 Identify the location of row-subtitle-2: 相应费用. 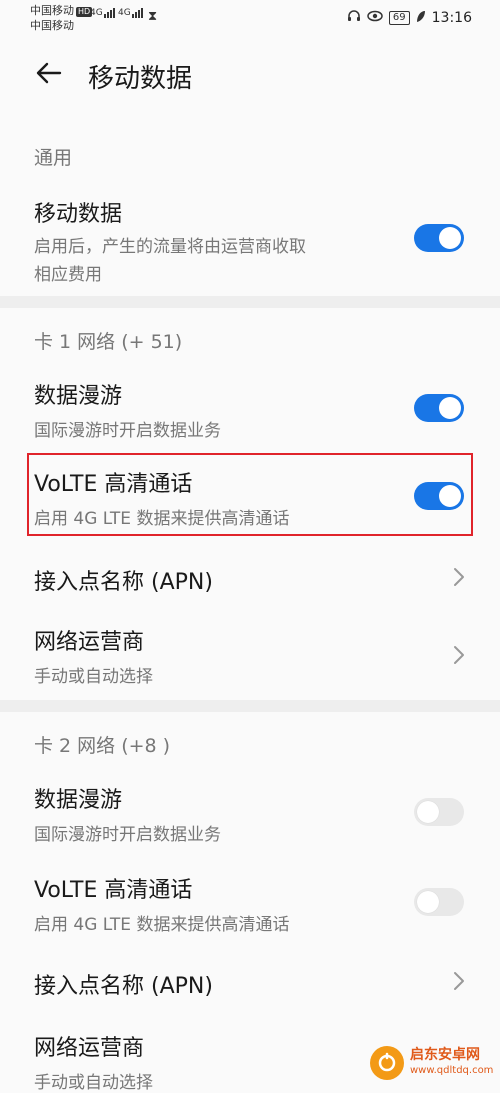
(68, 275).